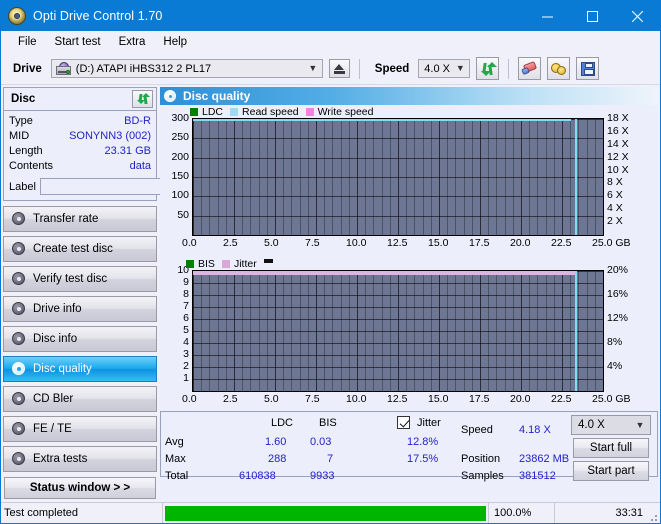 Image resolution: width=661 pixels, height=524 pixels. What do you see at coordinates (537, 476) in the screenshot?
I see `stats-samples-value: 381512` at bounding box center [537, 476].